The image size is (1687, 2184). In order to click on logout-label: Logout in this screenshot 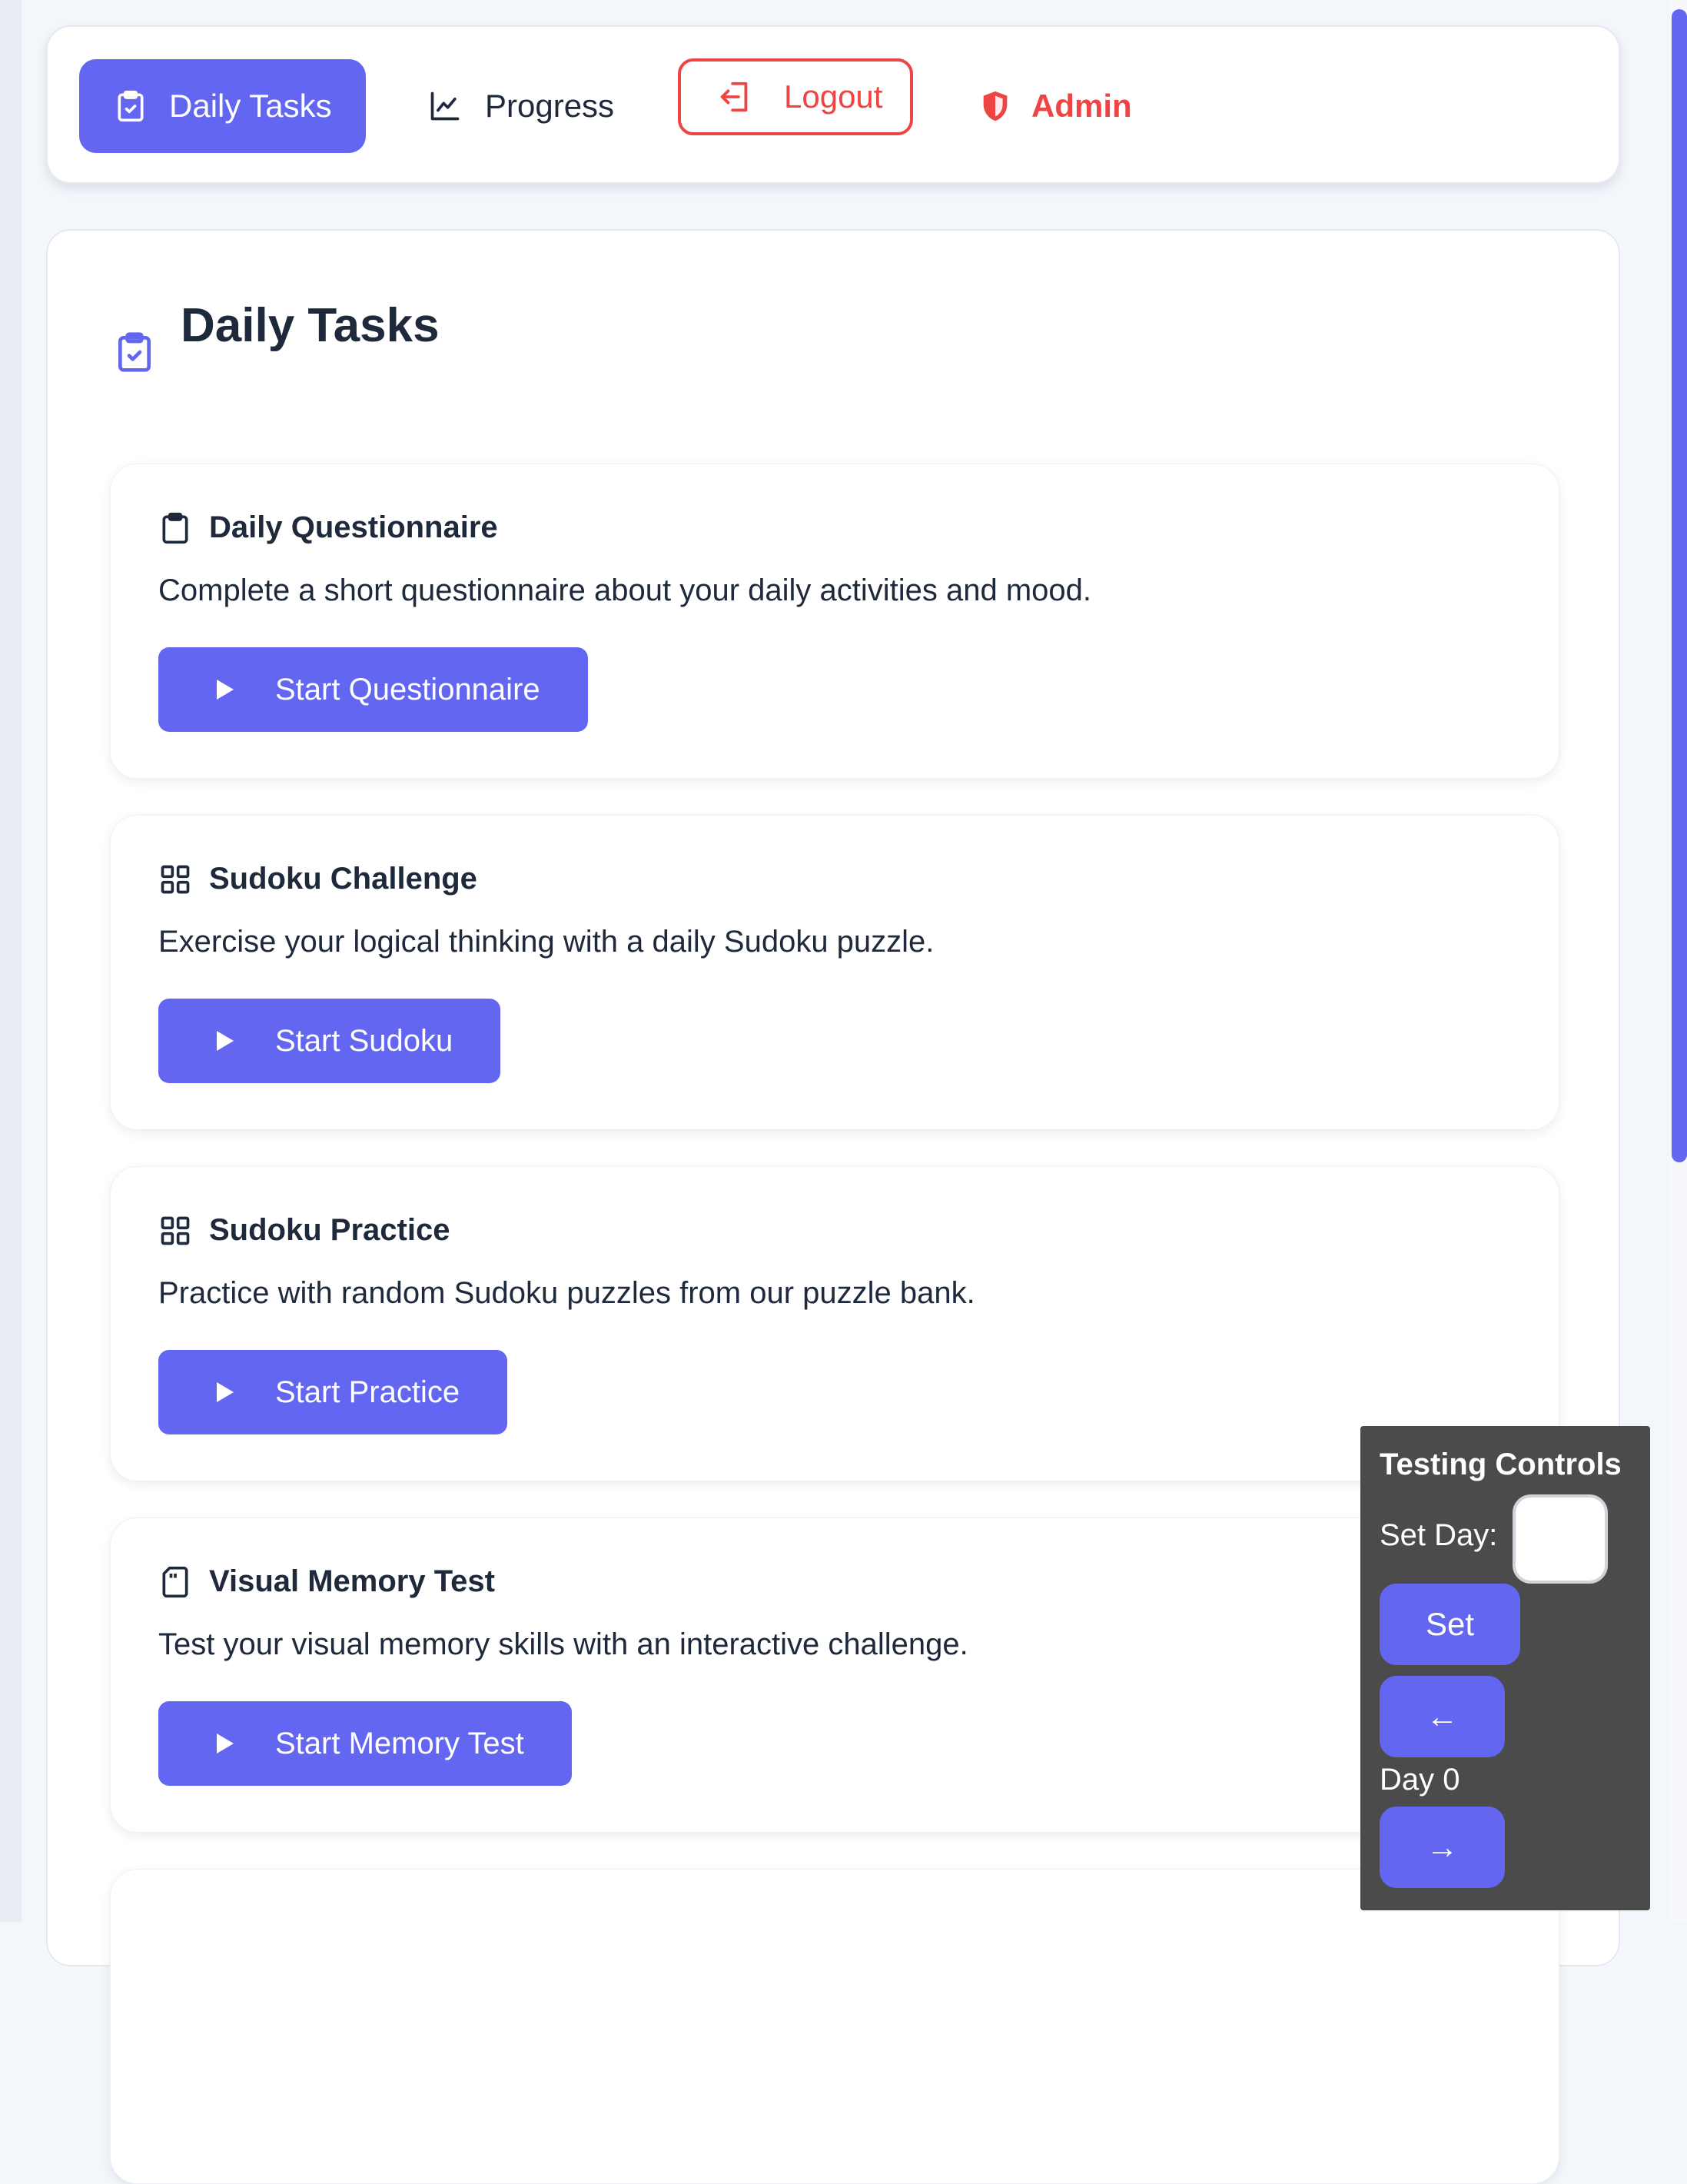, I will do `click(834, 97)`.